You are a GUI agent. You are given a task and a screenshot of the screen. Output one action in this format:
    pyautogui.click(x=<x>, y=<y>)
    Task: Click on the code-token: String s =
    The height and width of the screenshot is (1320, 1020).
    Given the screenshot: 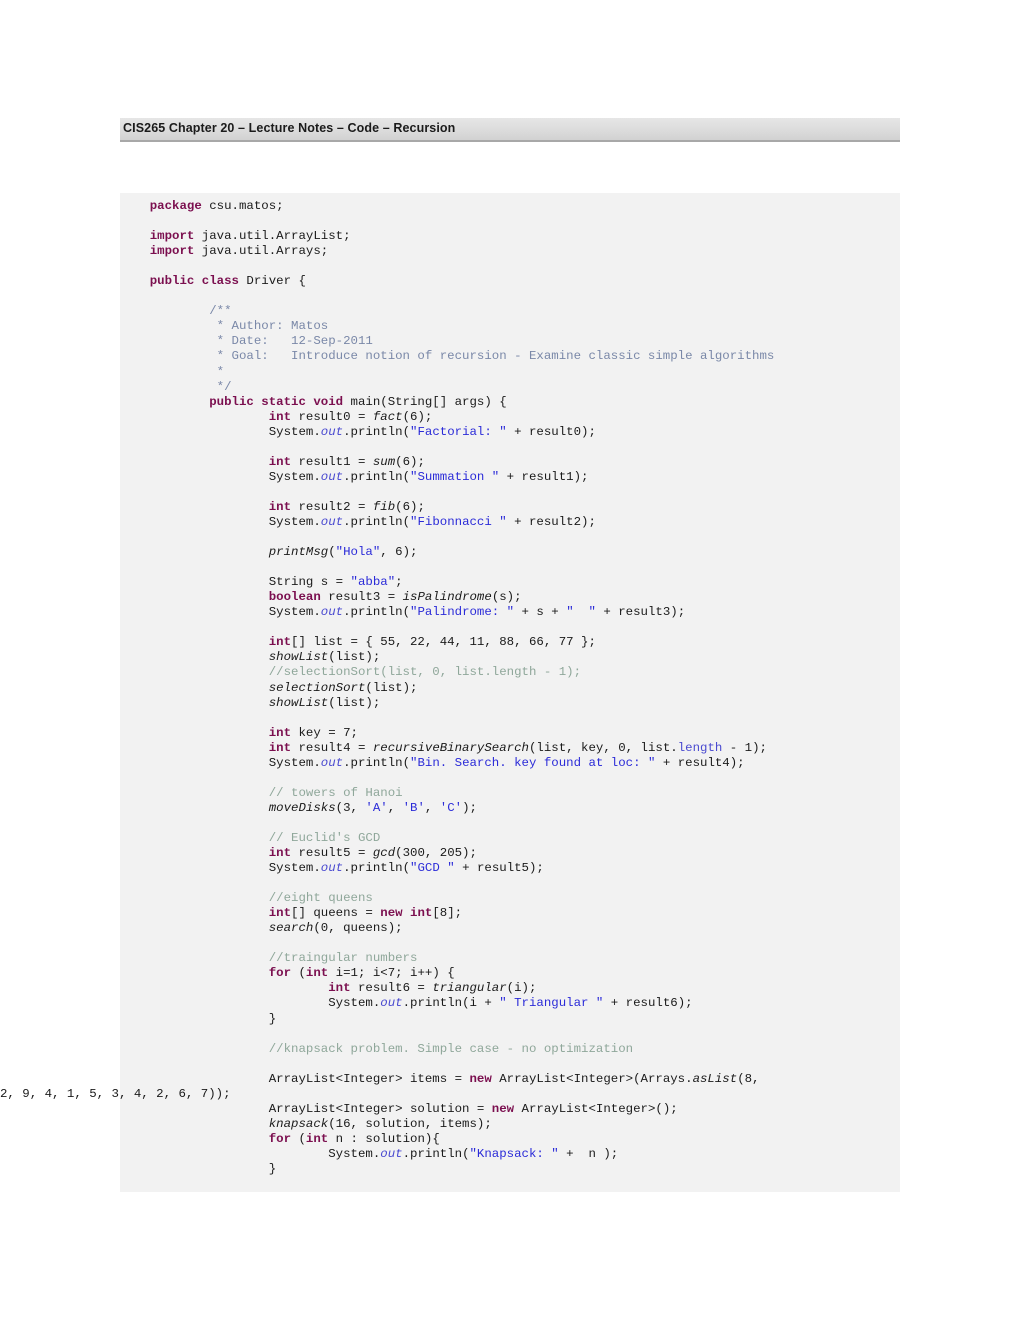 What is the action you would take?
    pyautogui.click(x=309, y=582)
    